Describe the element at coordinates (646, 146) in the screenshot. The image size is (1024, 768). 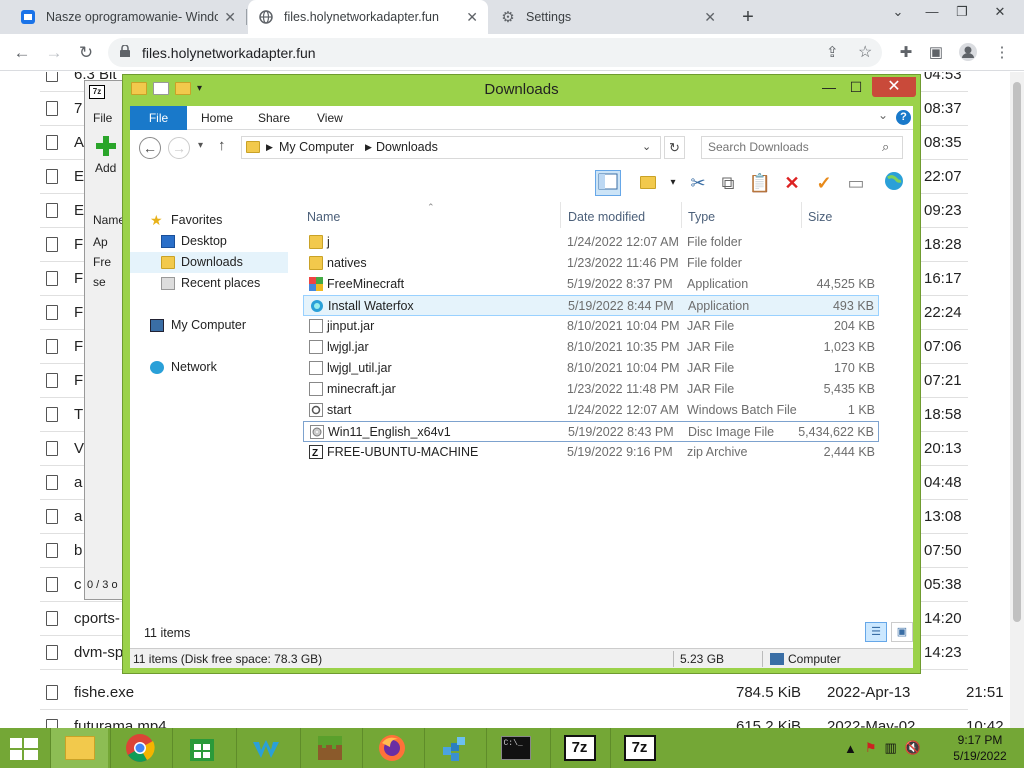
I see `address-dropdown-icon: ⌄` at that location.